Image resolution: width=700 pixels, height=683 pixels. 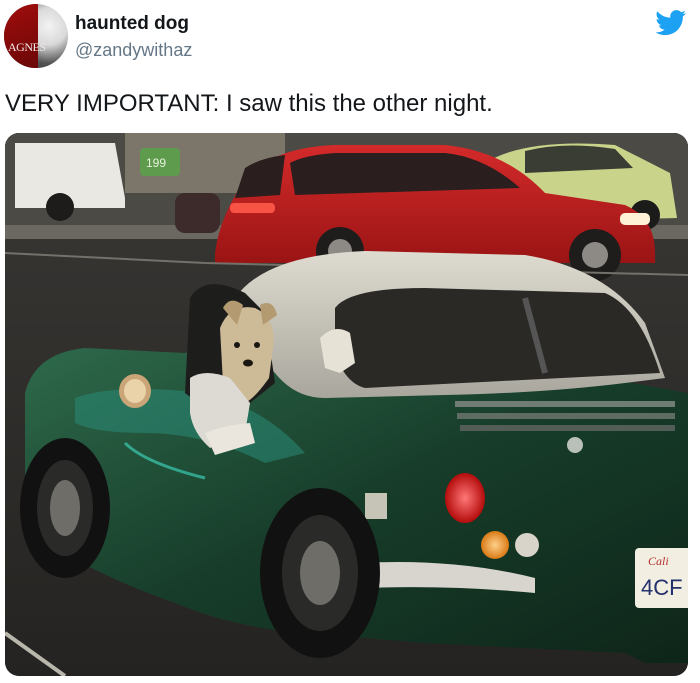 What do you see at coordinates (497, 338) in the screenshot?
I see `rear-window` at bounding box center [497, 338].